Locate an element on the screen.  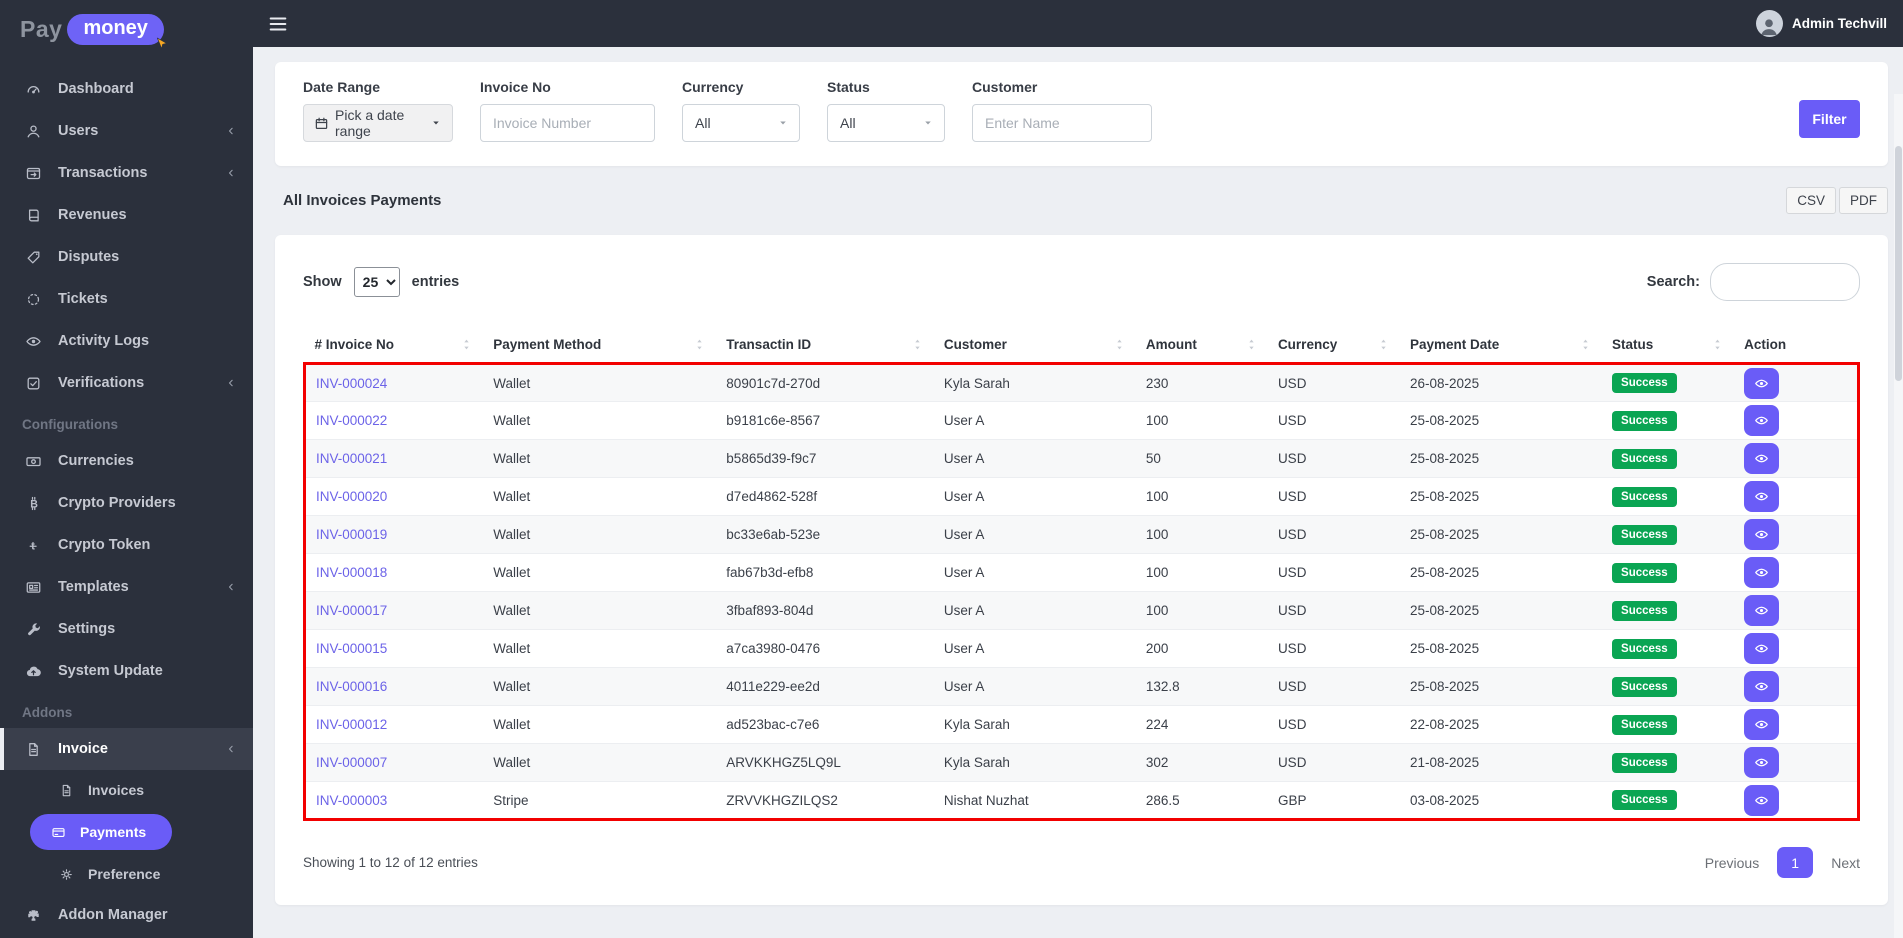
sidebar-item-users: Users is located at coordinates (126, 131).